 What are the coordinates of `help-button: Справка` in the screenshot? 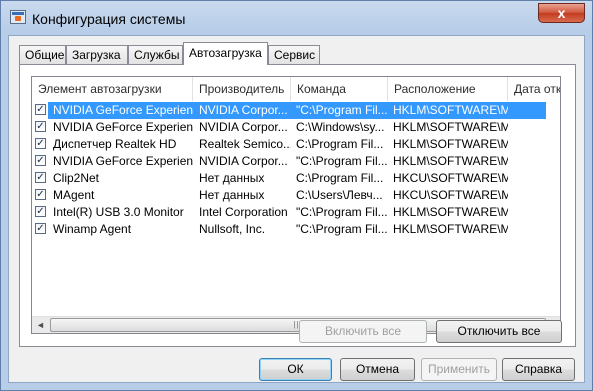 It's located at (538, 369).